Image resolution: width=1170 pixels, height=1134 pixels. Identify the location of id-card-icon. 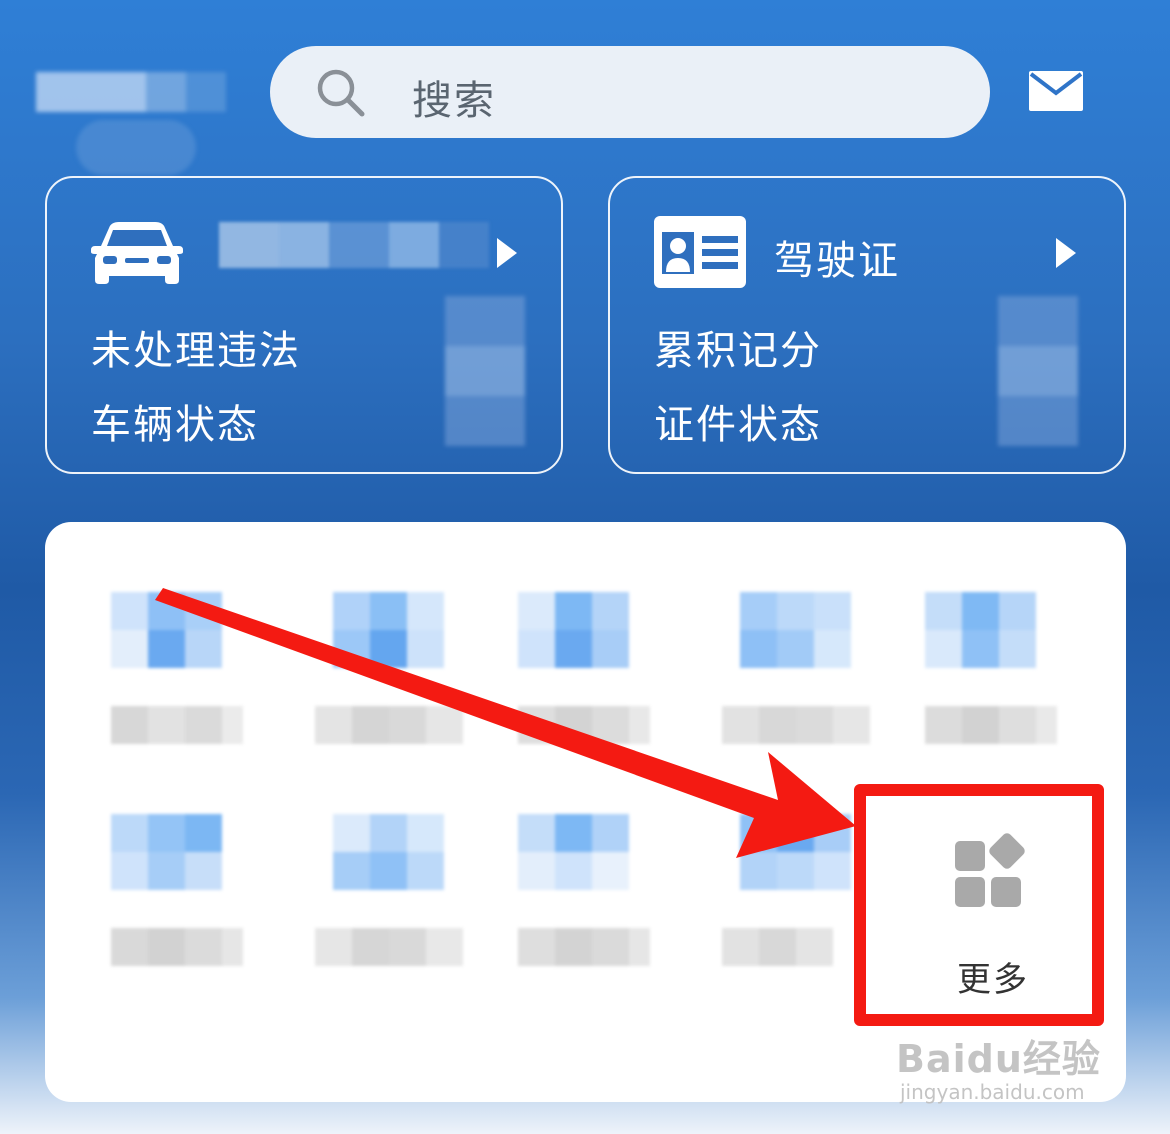
(700, 252).